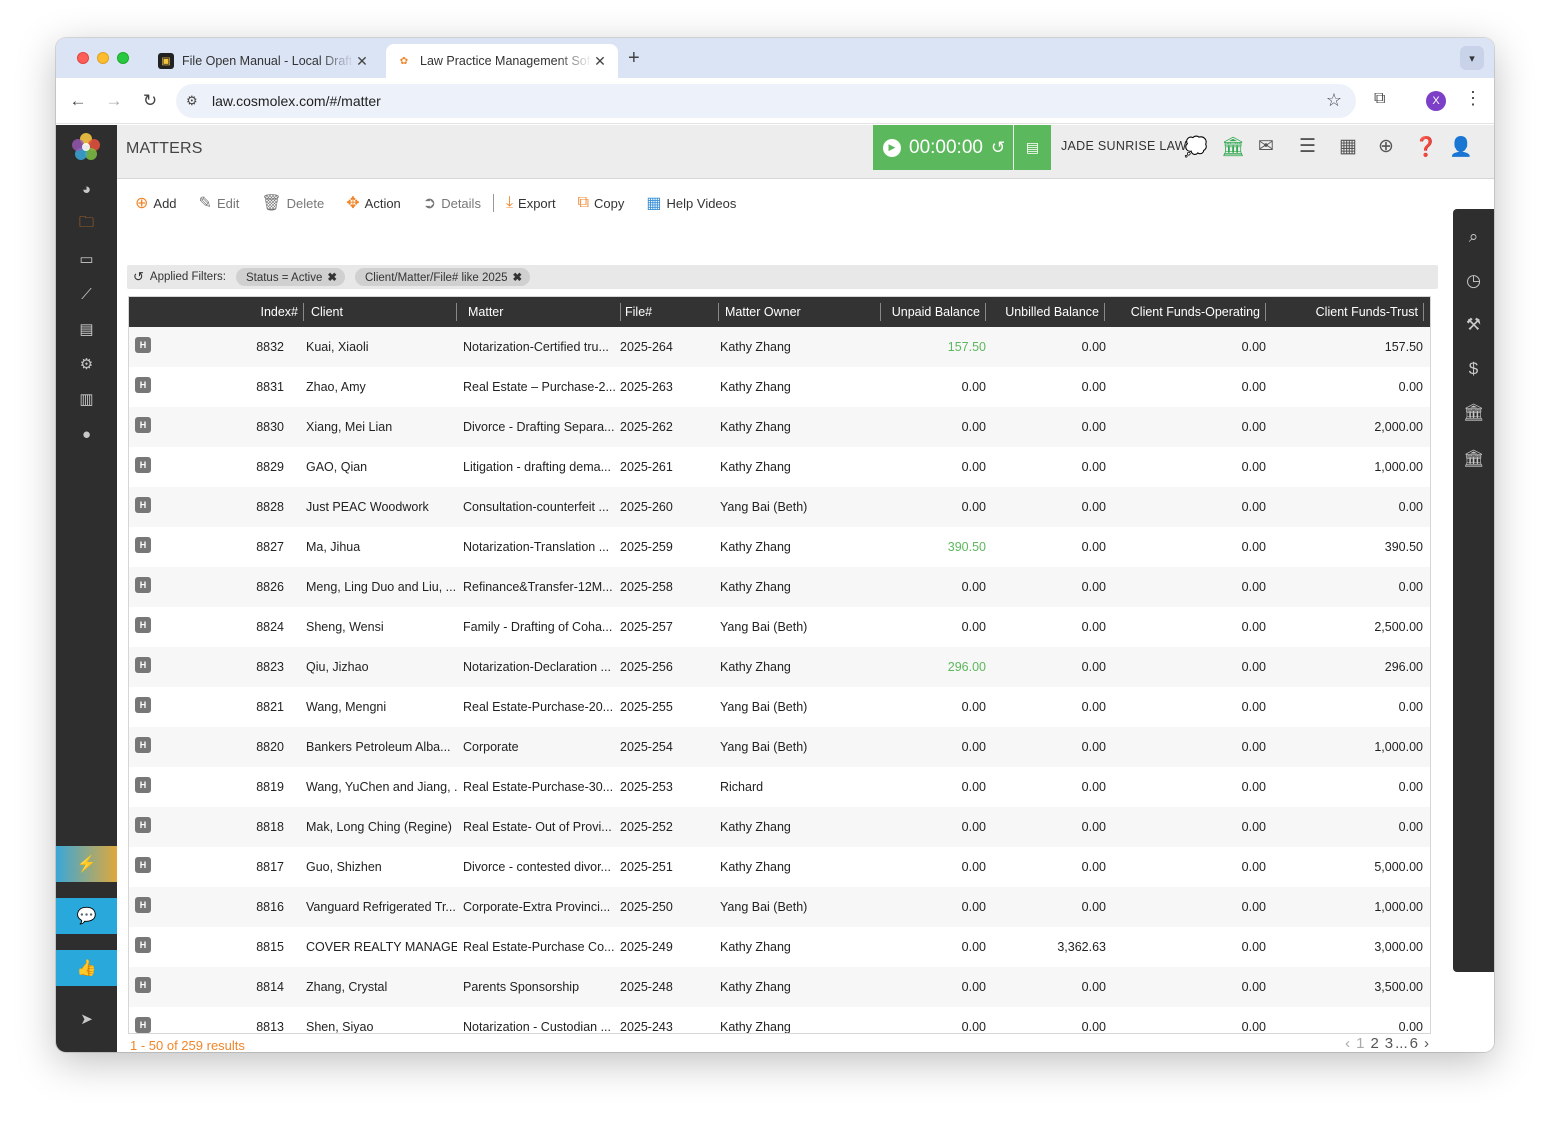  I want to click on browser-menu-icon: ⋮, so click(1473, 98).